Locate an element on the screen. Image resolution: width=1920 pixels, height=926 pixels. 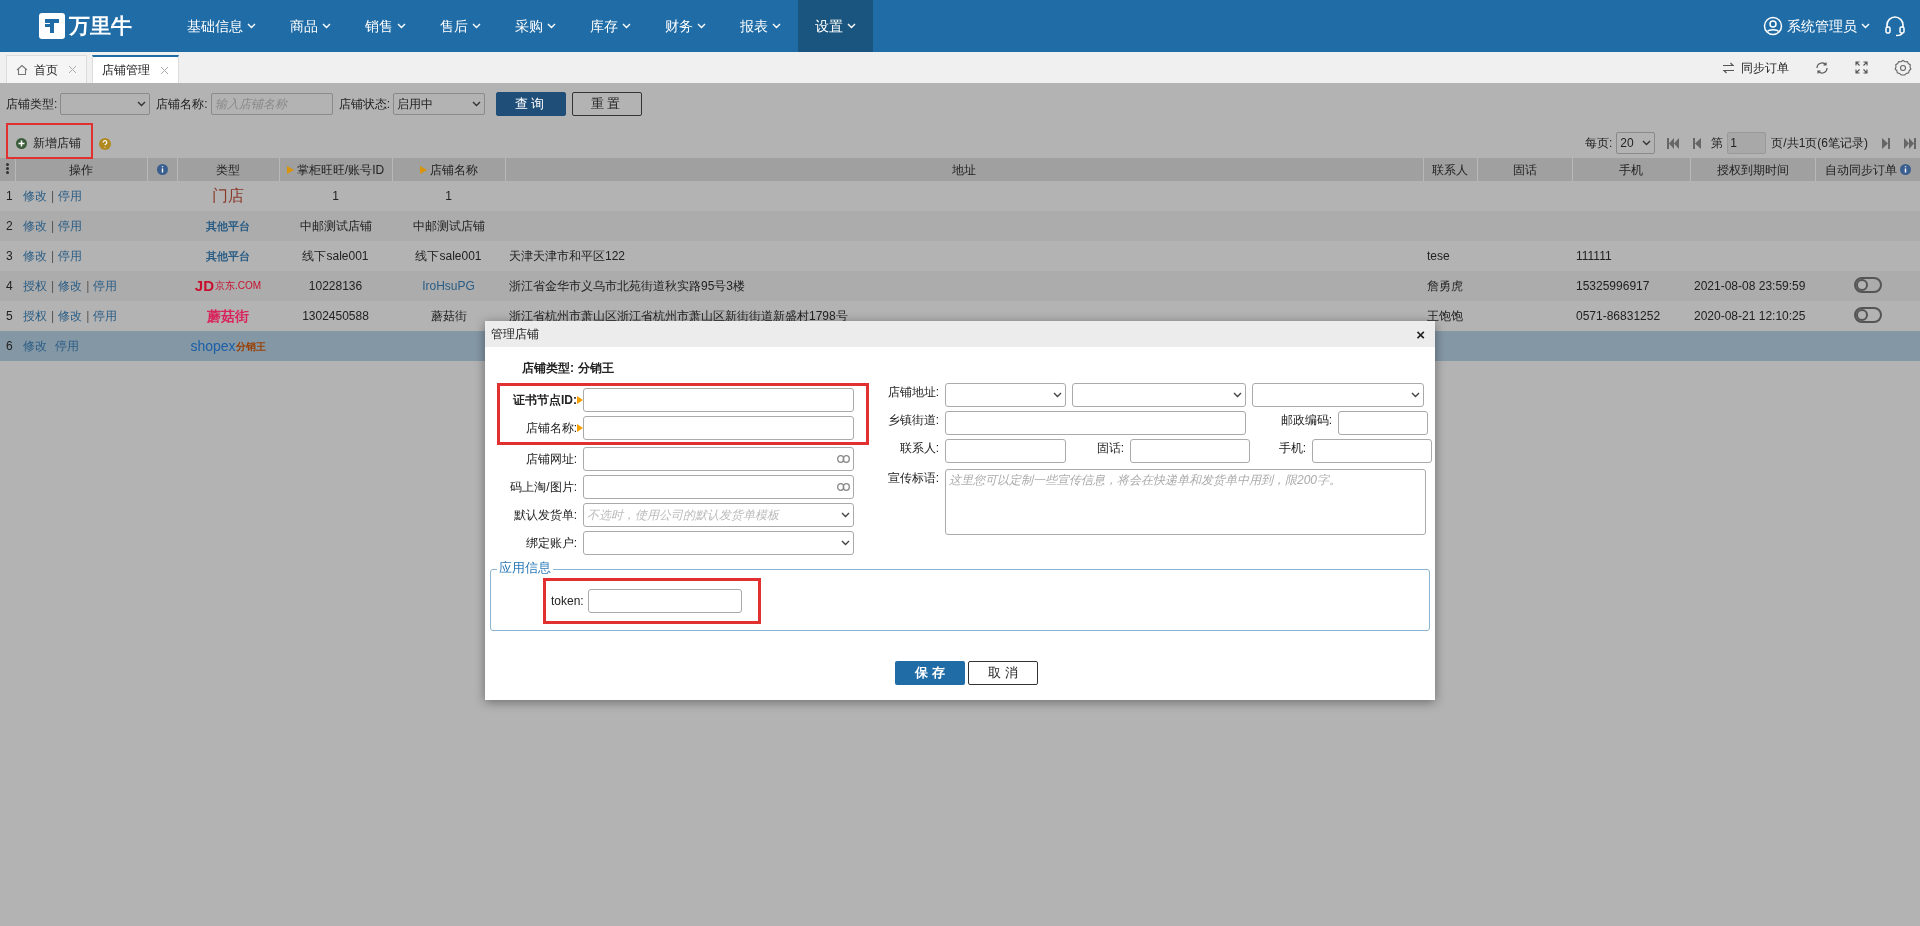
link-icon is located at coordinates (843, 459).